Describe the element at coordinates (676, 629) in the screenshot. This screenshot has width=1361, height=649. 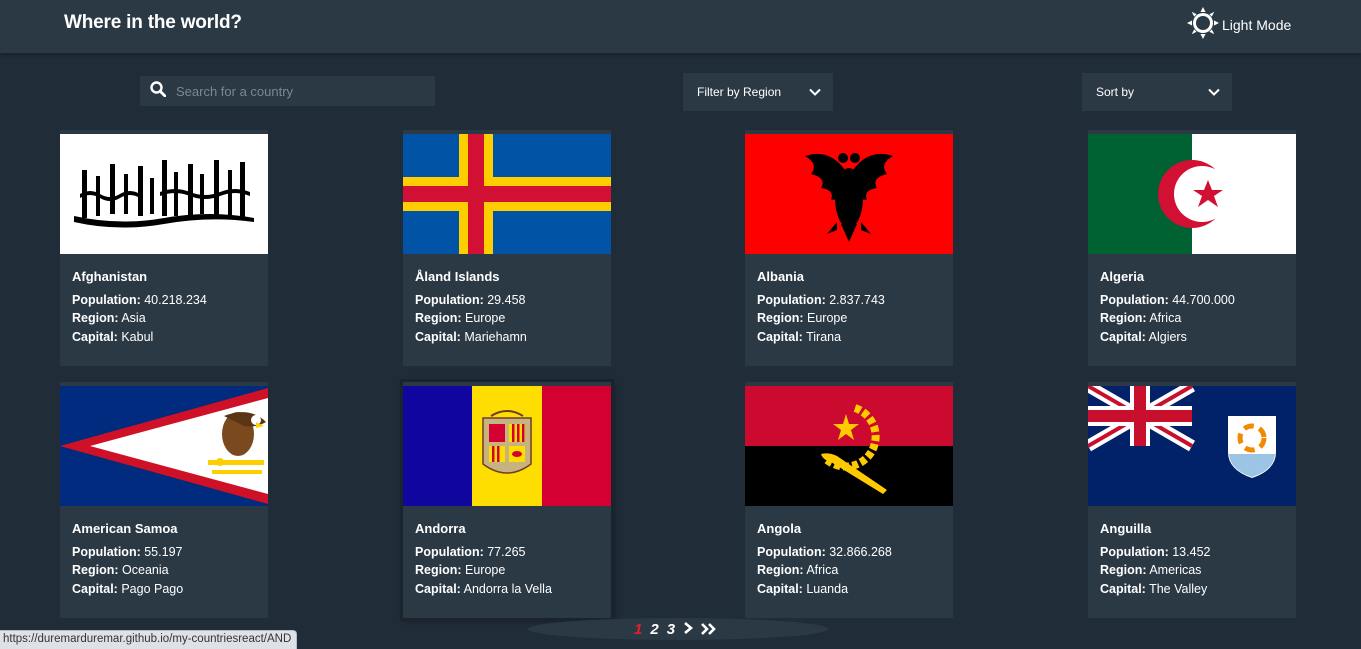
I see `pagination: 1 2 3` at that location.